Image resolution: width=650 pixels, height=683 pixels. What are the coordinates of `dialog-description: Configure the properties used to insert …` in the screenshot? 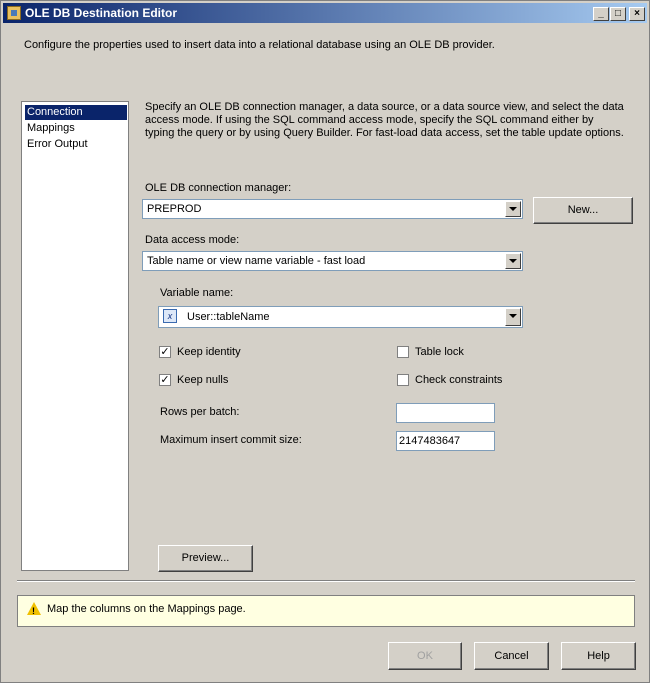 It's located at (259, 45).